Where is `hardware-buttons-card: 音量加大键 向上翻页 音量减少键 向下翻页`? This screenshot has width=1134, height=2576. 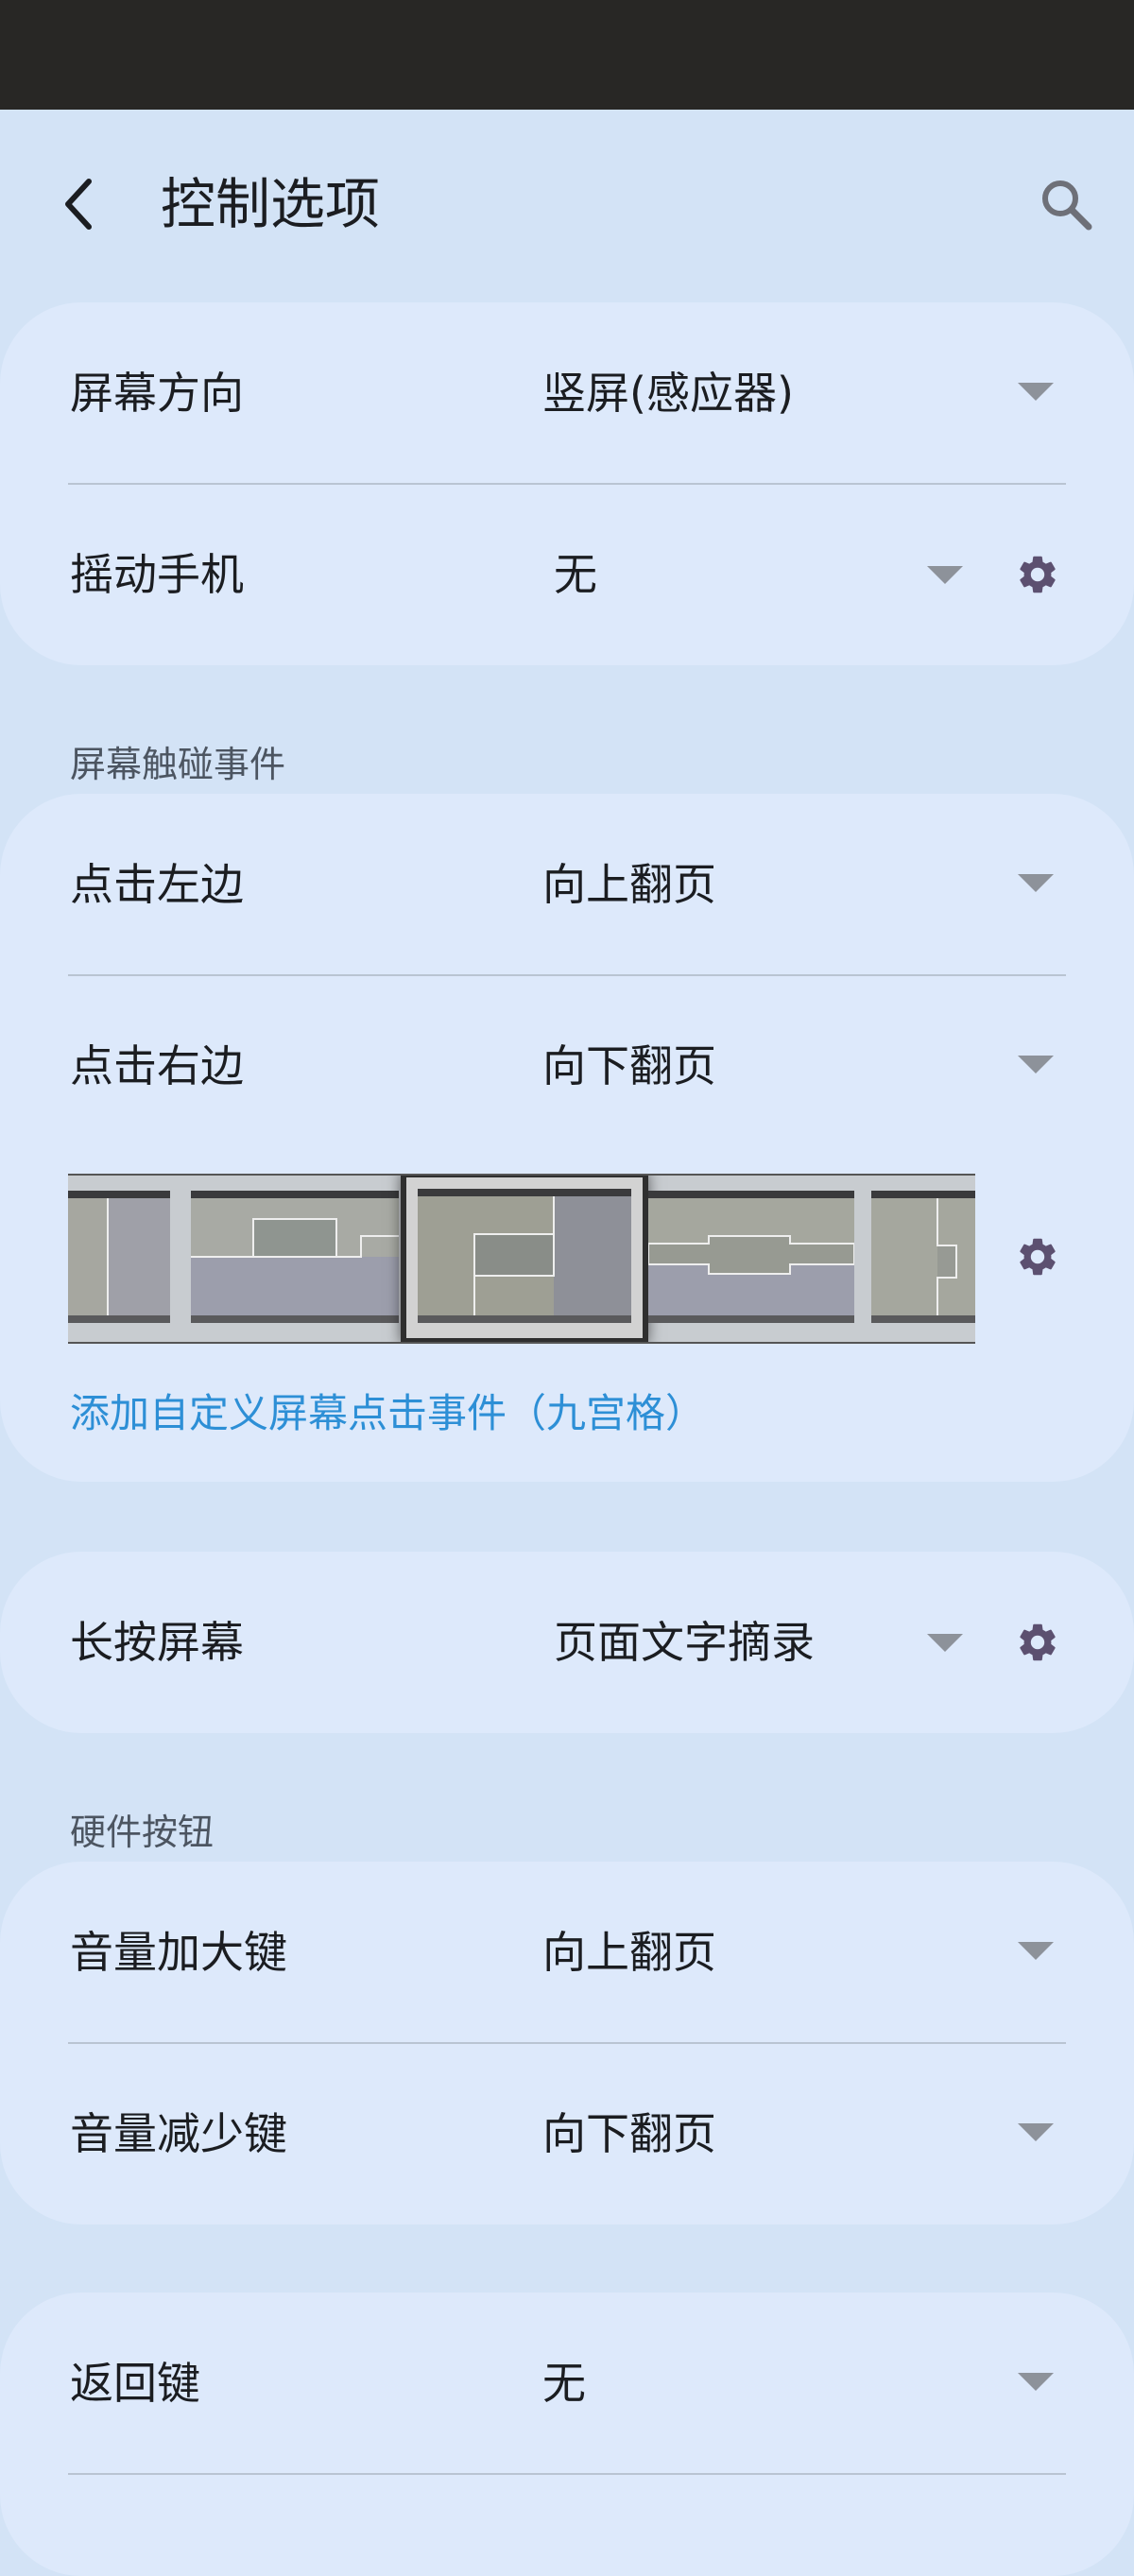 hardware-buttons-card: 音量加大键 向上翻页 音量减少键 向下翻页 is located at coordinates (567, 2043).